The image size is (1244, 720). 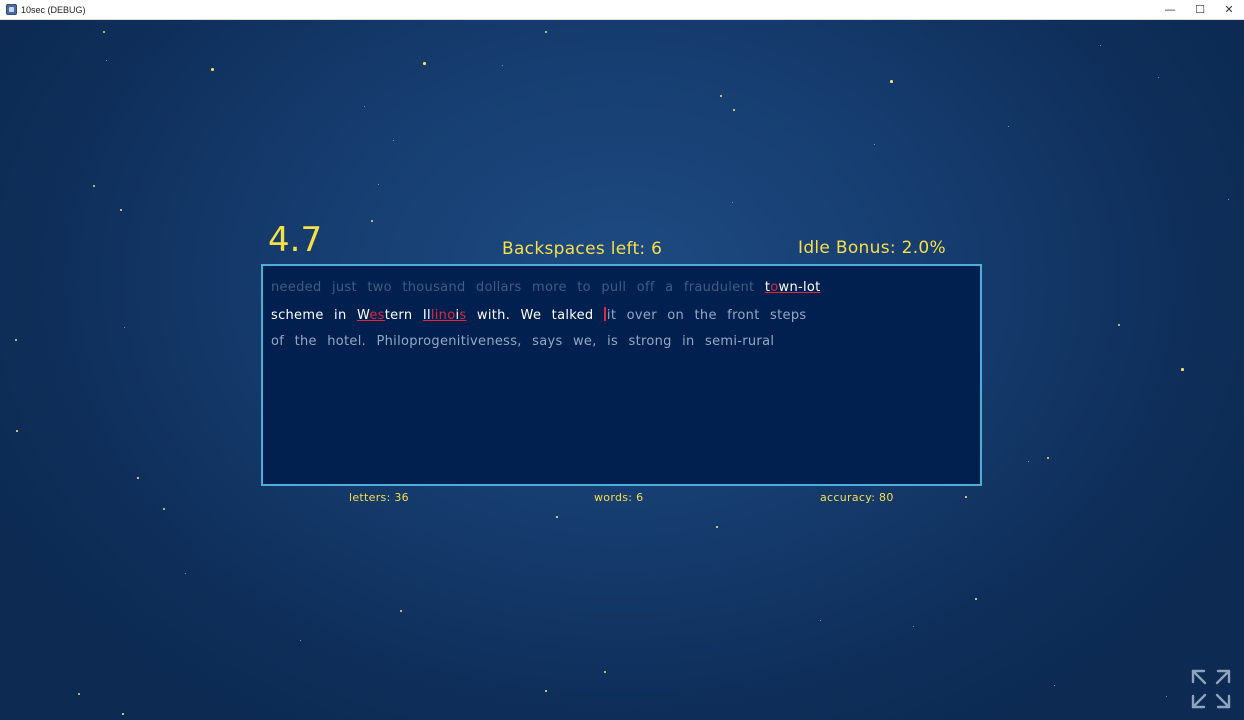 I want to click on char-correct: wn-lot, so click(x=799, y=287).